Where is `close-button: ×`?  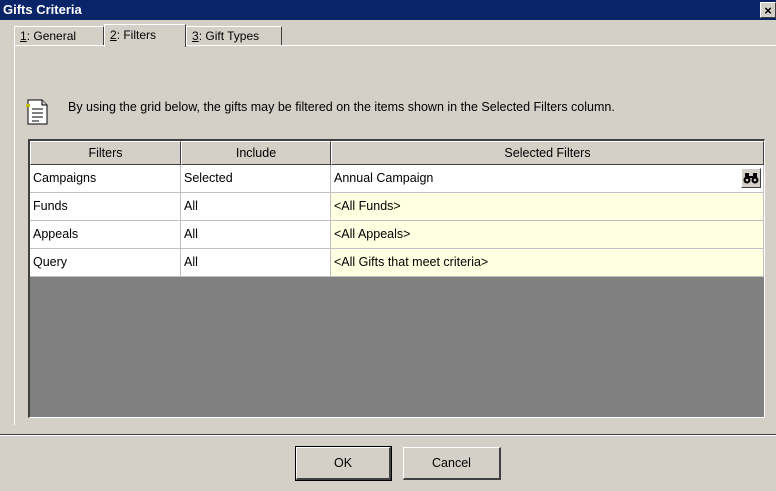 close-button: × is located at coordinates (768, 10).